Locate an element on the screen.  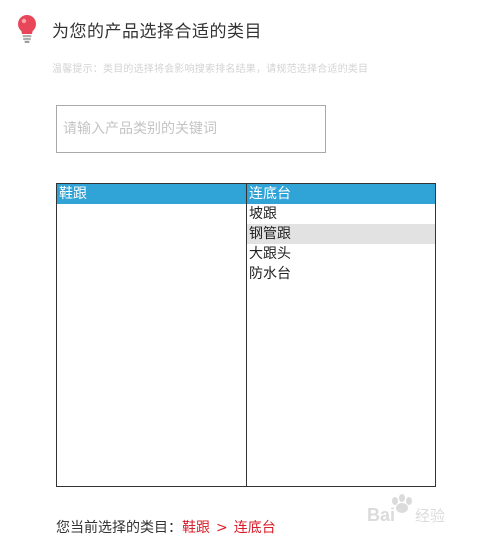
page-title: 为您的产品选择合适的类目 is located at coordinates (157, 31).